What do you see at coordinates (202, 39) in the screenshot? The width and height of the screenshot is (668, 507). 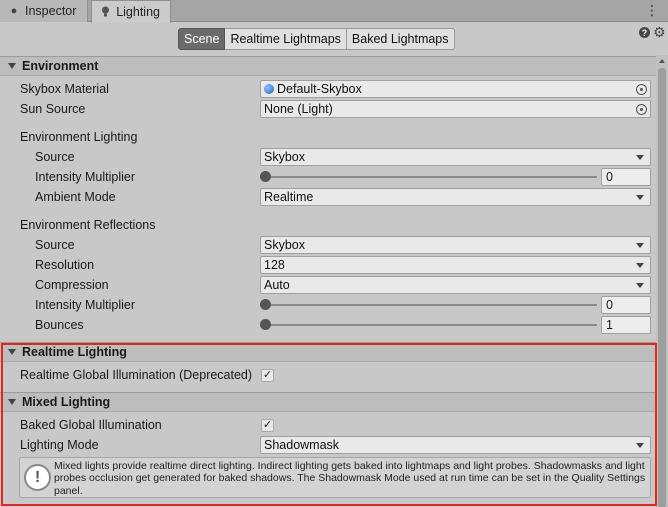 I see `mode-scene-button: Scene` at bounding box center [202, 39].